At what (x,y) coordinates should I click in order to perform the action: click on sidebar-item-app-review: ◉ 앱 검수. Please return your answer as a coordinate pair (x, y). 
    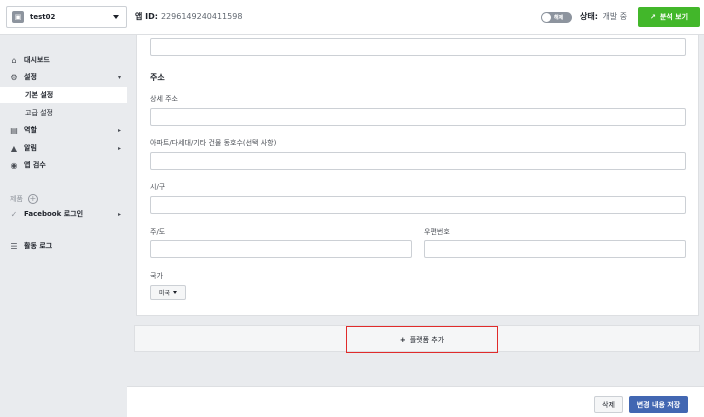
    Looking at the image, I should click on (63, 165).